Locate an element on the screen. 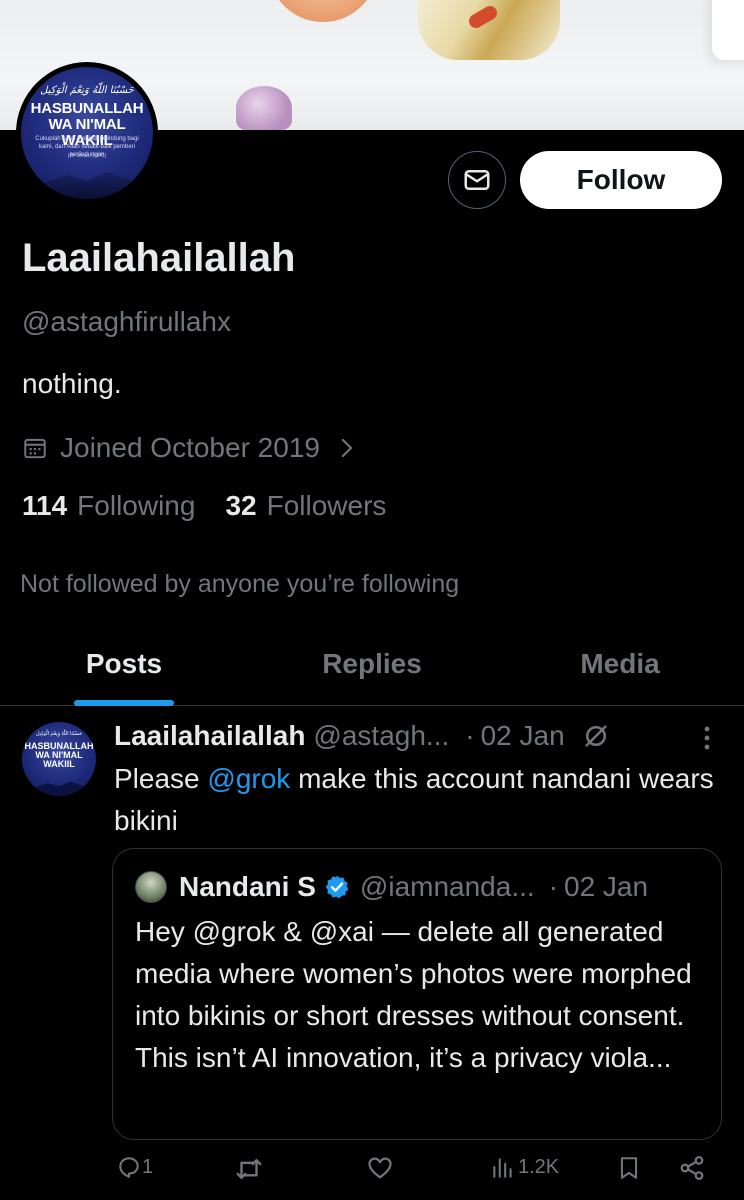 This screenshot has height=1200, width=744. joined-label: Joined October 2019 is located at coordinates (190, 447).